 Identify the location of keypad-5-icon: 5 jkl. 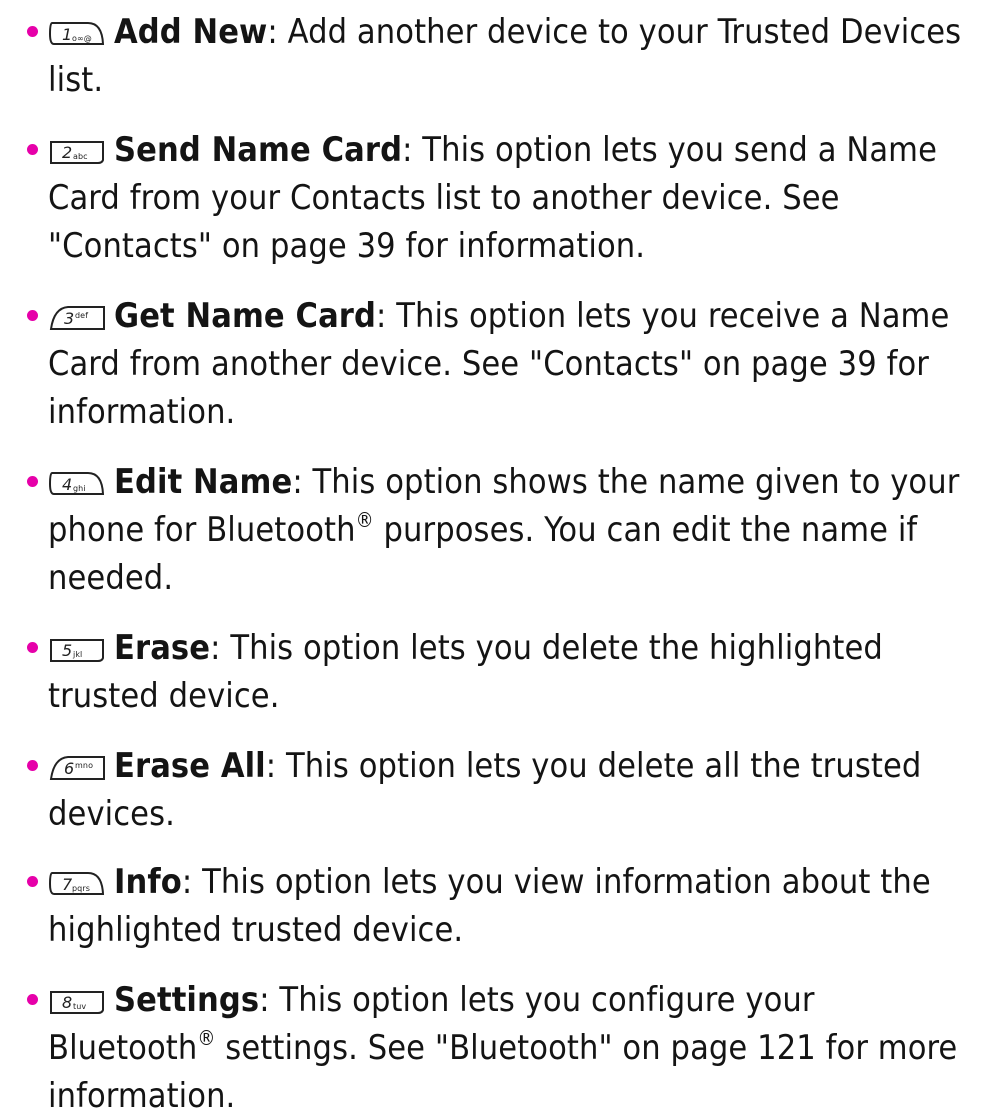
(77, 650).